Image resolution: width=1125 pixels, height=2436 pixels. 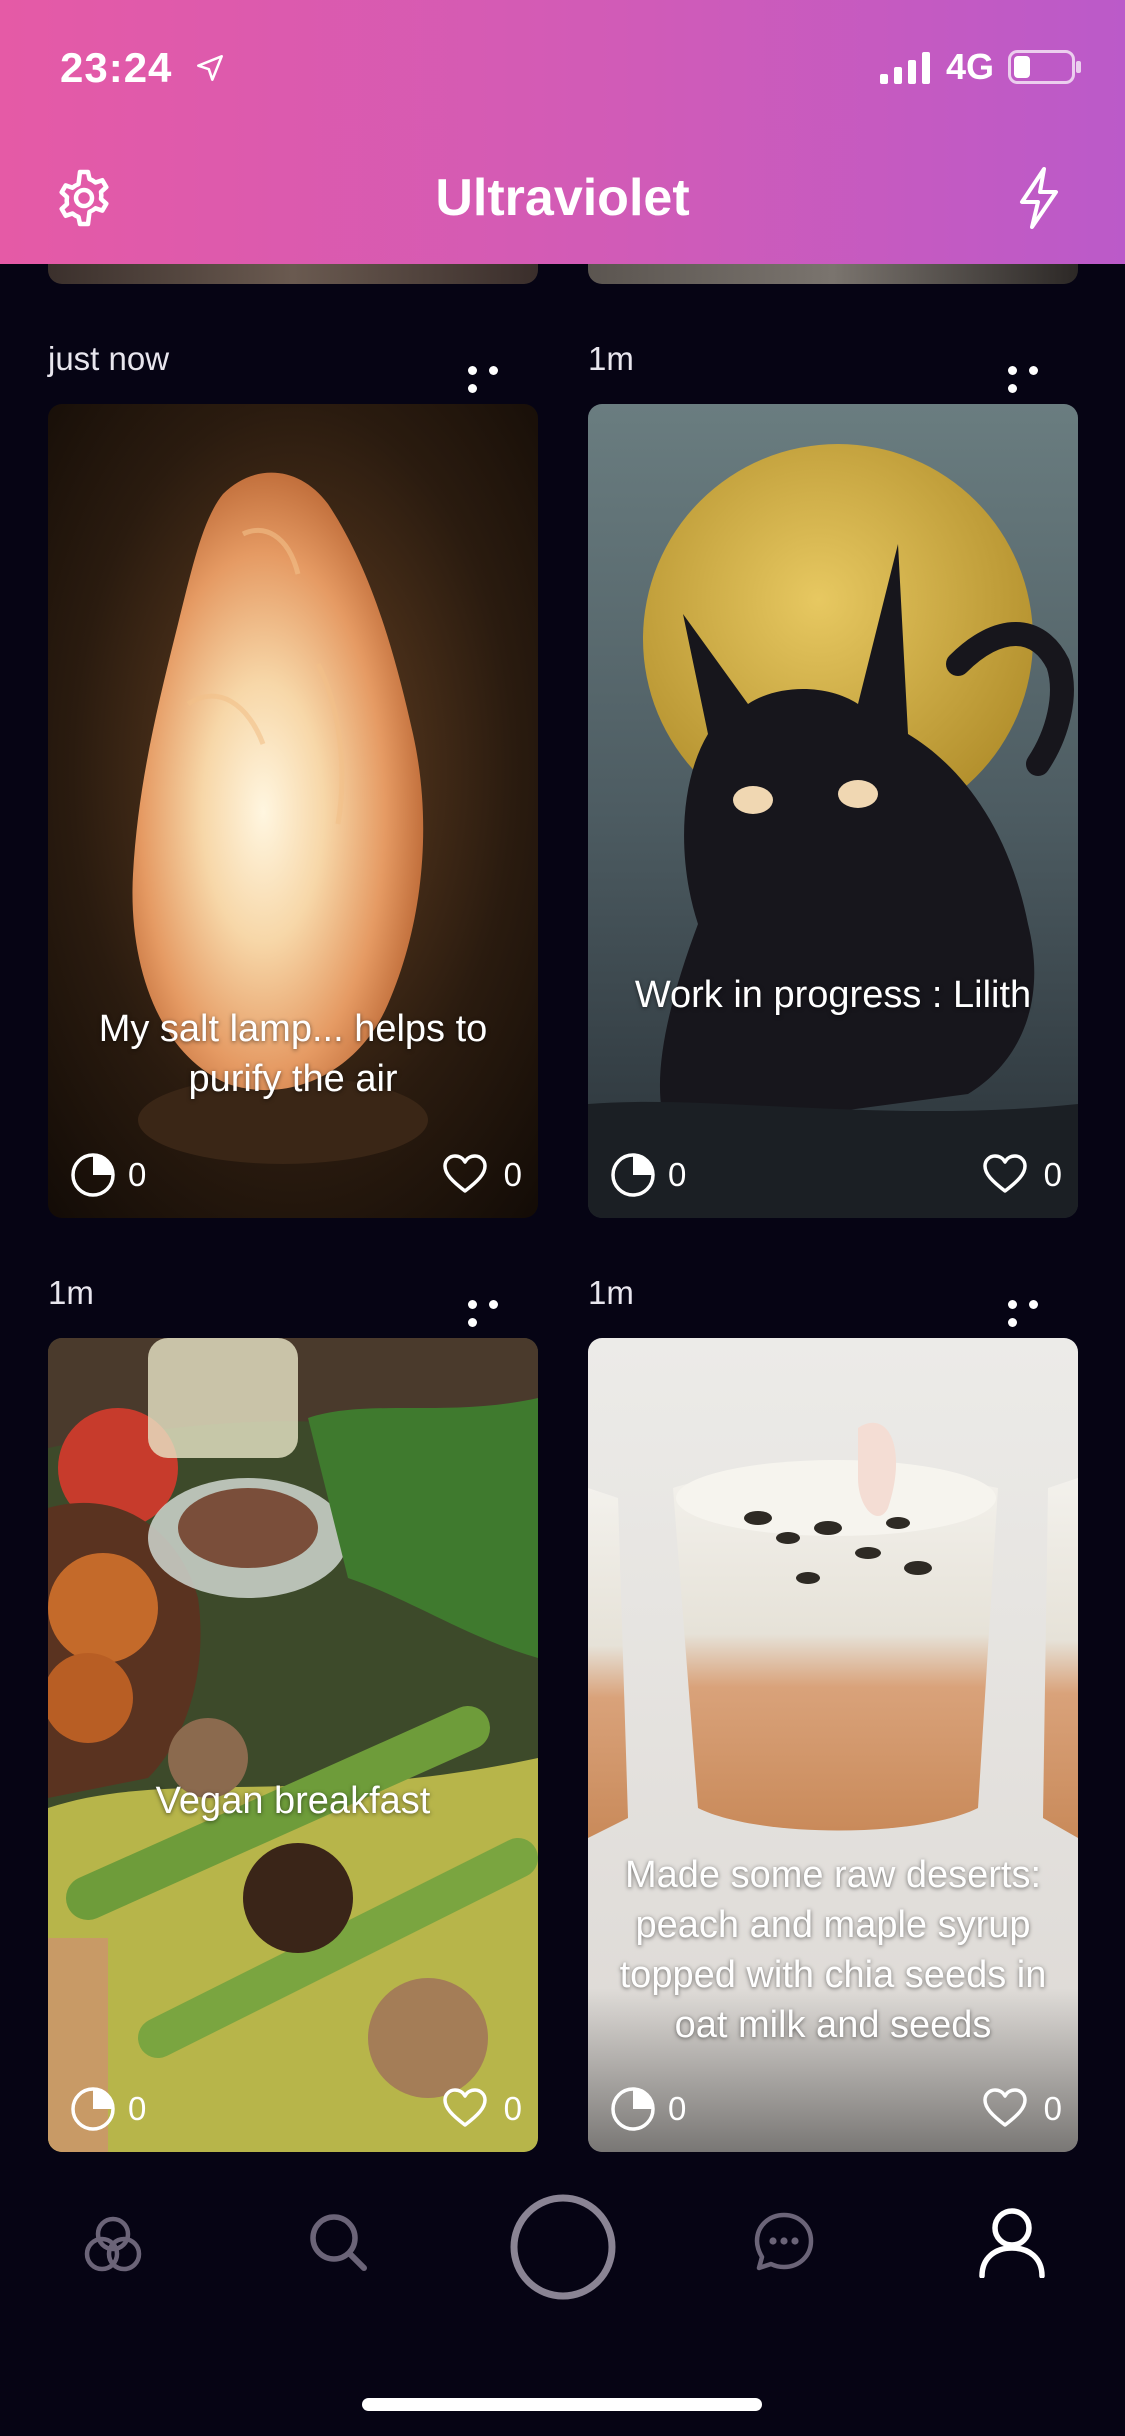 I want to click on search-icon, so click(x=338, y=2242).